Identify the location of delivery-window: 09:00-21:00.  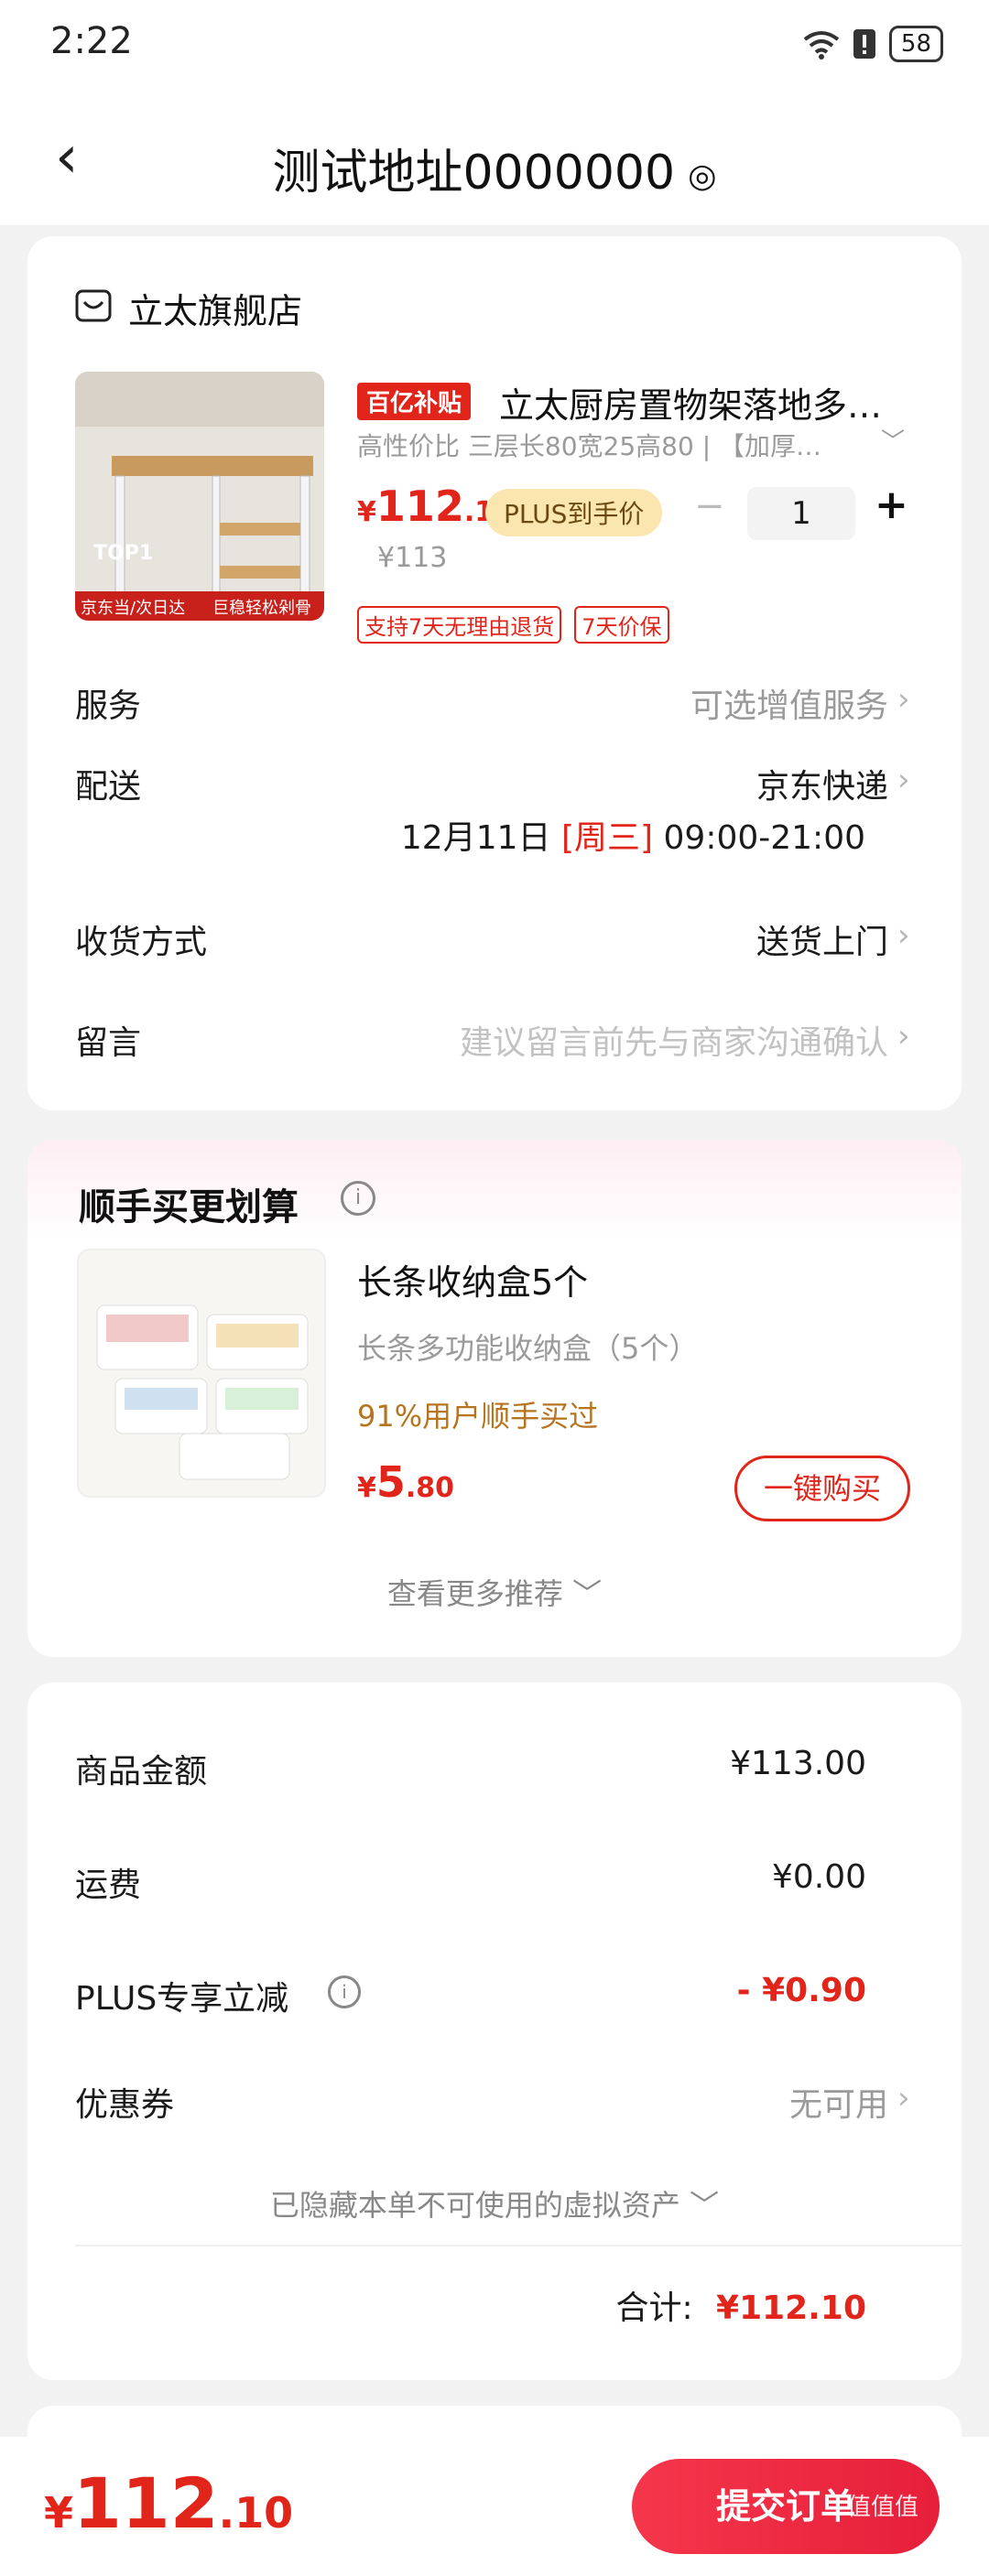
(764, 838).